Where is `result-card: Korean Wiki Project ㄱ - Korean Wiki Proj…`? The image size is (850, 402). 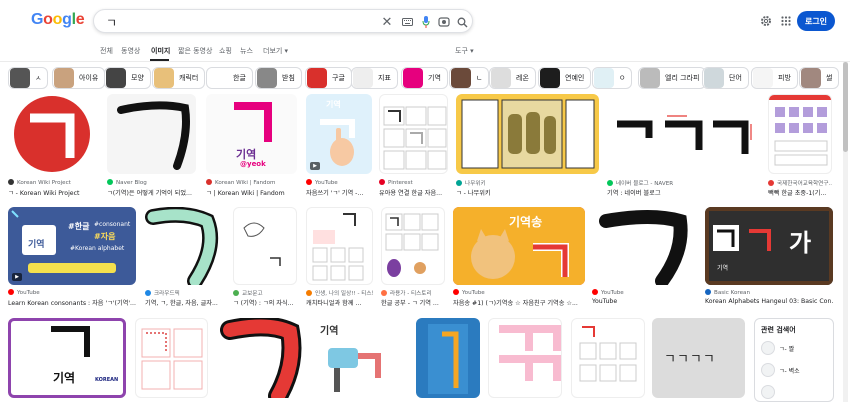
result-card: Korean Wiki Project ㄱ - Korean Wiki Proj… is located at coordinates (52, 146).